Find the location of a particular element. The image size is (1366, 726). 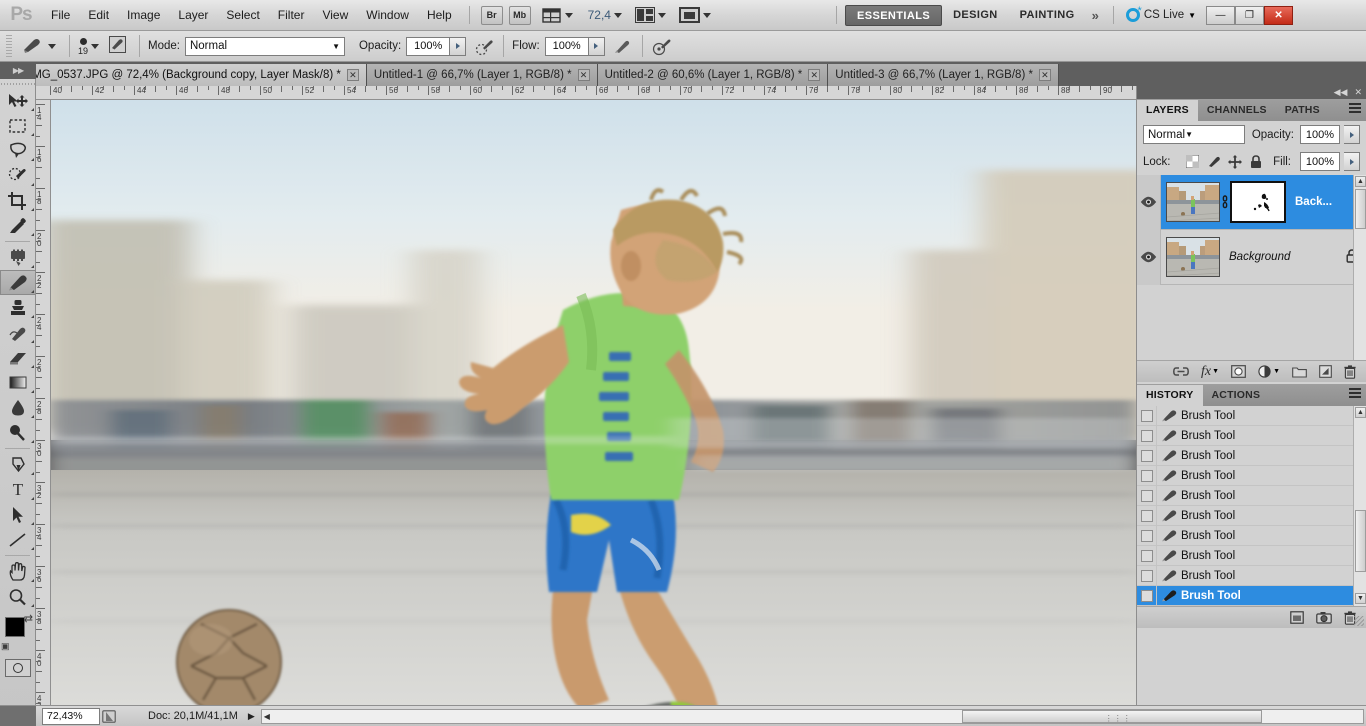

menu-select: Select is located at coordinates (242, 15).